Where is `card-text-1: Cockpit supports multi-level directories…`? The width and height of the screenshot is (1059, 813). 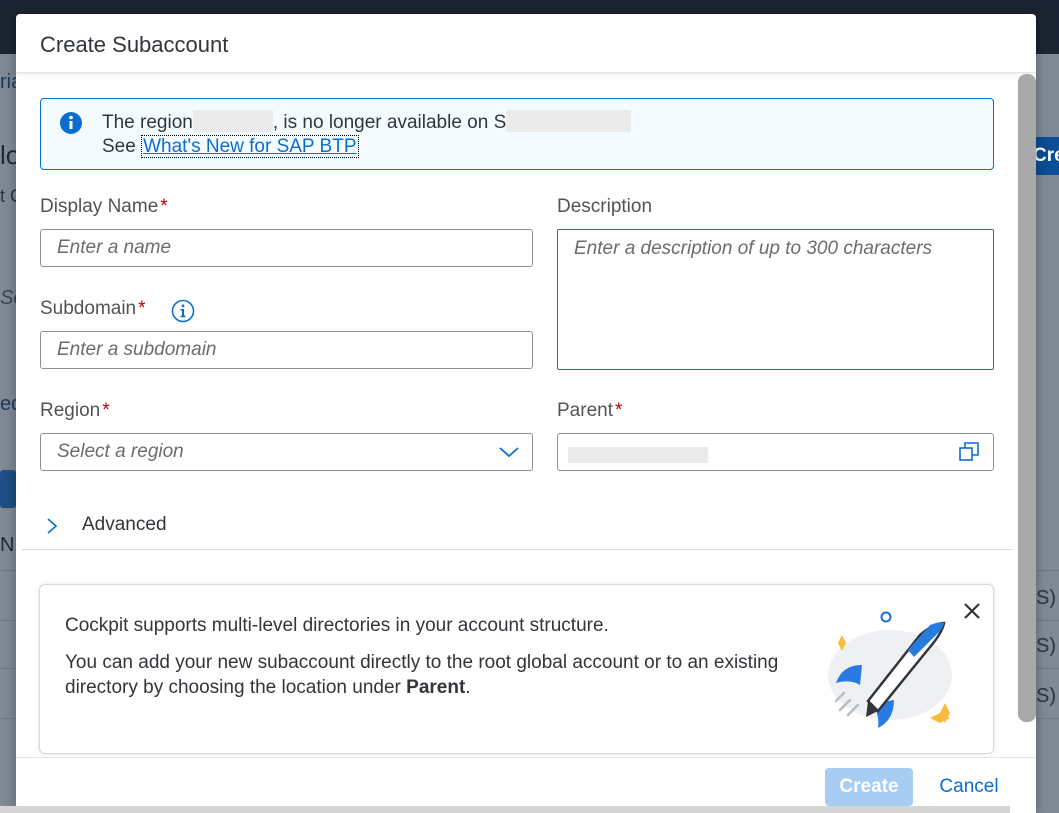
card-text-1: Cockpit supports multi-level directories… is located at coordinates (337, 625).